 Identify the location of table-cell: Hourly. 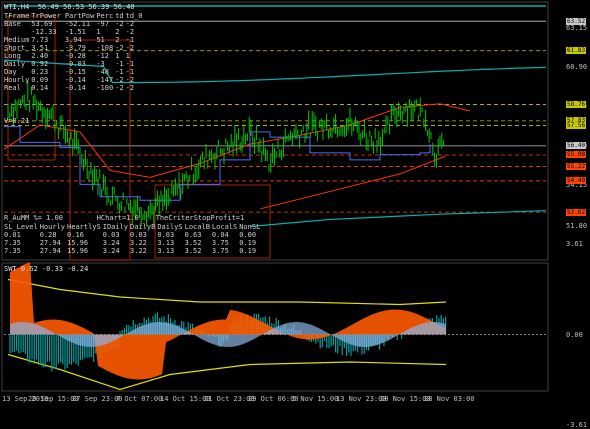
(17, 80).